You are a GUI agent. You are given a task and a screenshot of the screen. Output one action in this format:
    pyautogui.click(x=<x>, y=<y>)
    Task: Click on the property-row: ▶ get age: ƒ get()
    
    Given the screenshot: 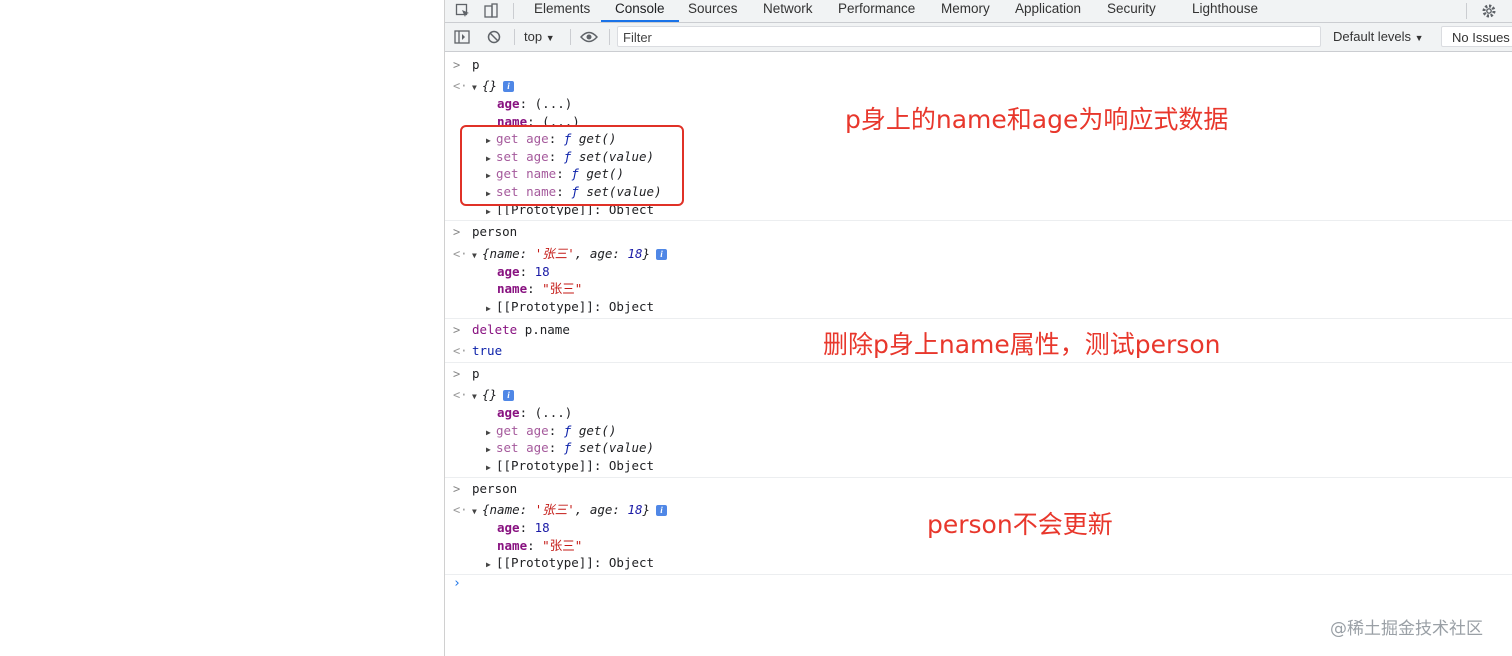 What is the action you would take?
    pyautogui.click(x=551, y=431)
    